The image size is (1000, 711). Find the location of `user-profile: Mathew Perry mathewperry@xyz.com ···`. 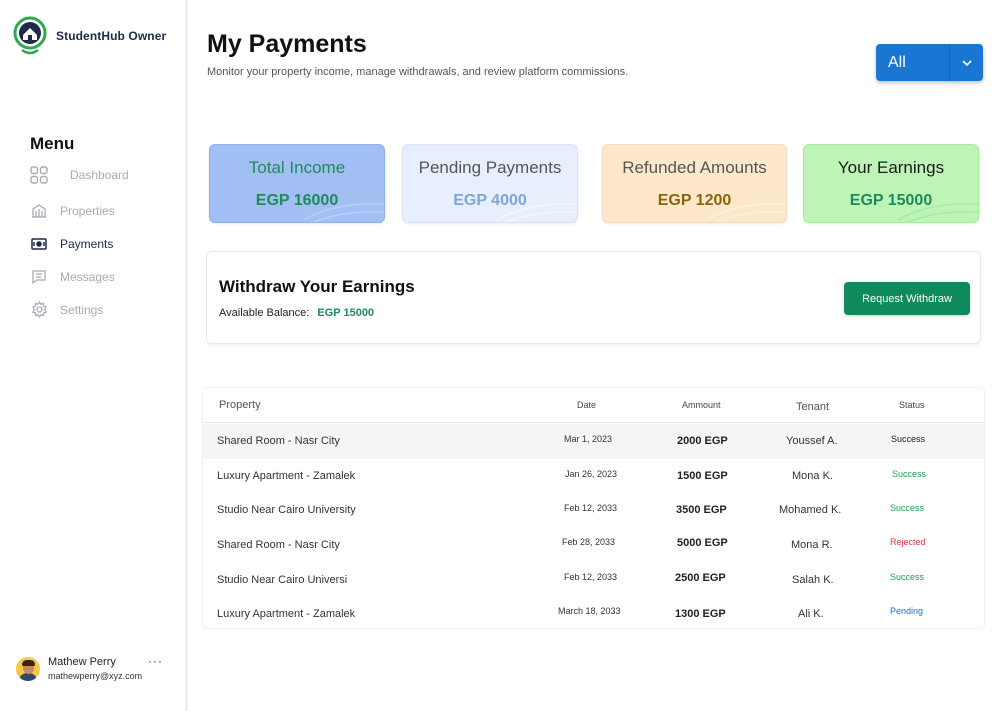

user-profile: Mathew Perry mathewperry@xyz.com ··· is located at coordinates (91, 667).